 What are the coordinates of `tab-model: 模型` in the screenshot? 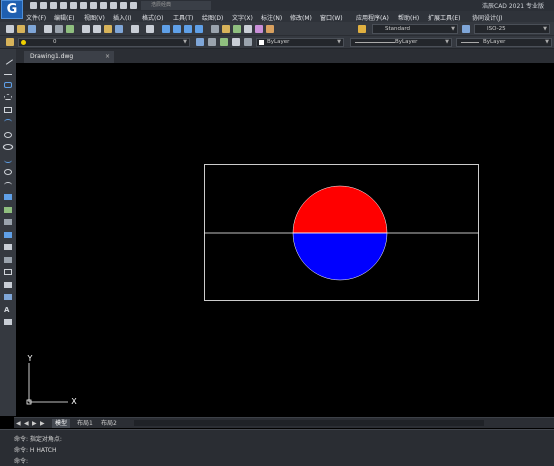 It's located at (61, 423).